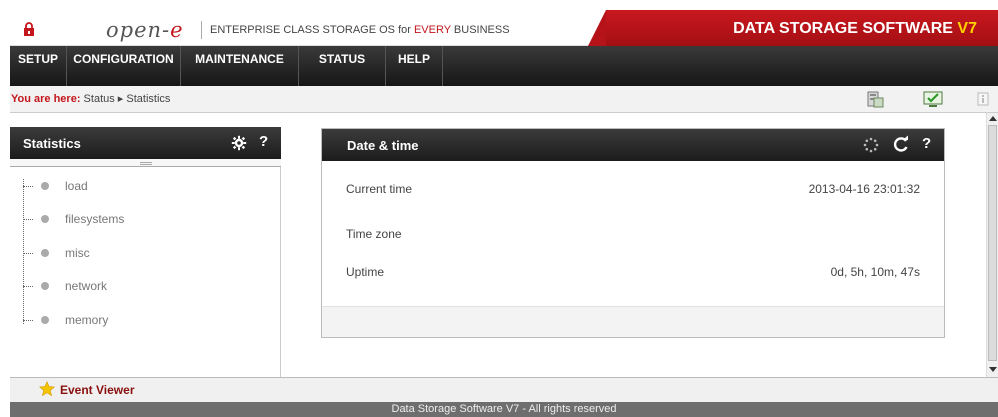  I want to click on time-zone-label: Time zone, so click(374, 234).